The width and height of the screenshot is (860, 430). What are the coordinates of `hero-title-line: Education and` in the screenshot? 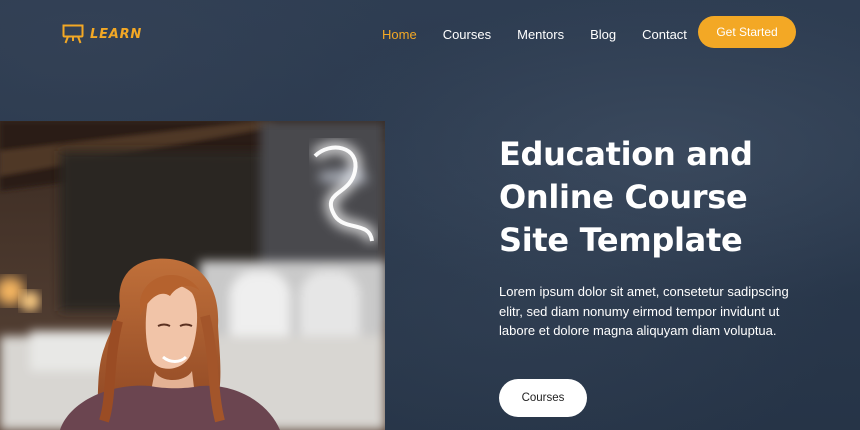 It's located at (626, 154).